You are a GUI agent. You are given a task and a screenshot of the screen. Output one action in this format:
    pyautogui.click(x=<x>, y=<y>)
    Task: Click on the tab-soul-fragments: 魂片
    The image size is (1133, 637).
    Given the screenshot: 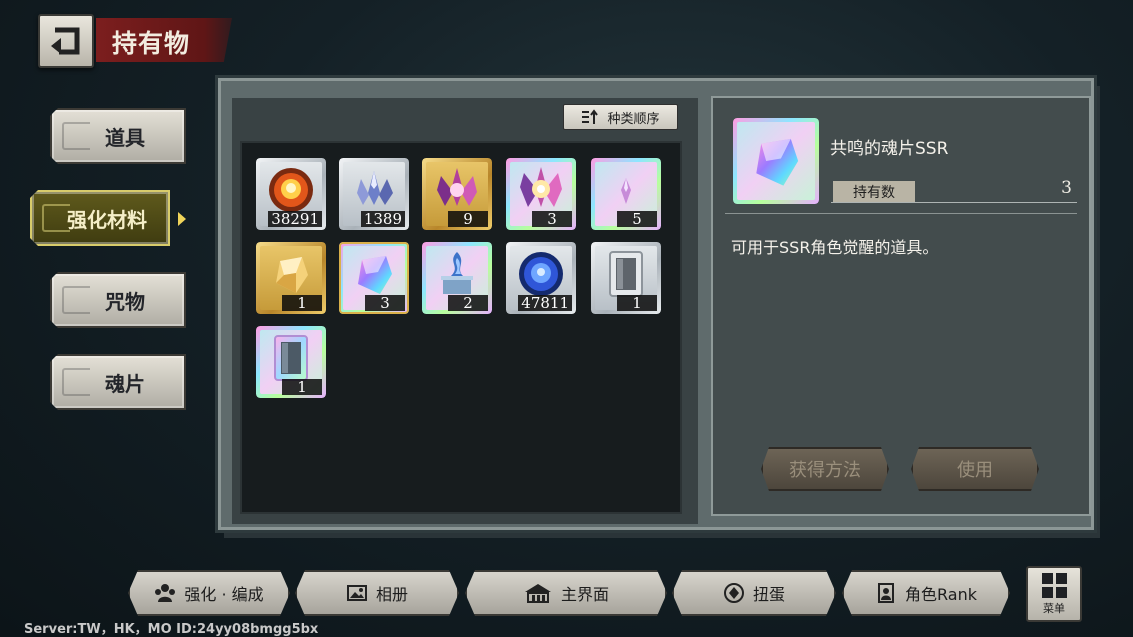 What is the action you would take?
    pyautogui.click(x=118, y=382)
    